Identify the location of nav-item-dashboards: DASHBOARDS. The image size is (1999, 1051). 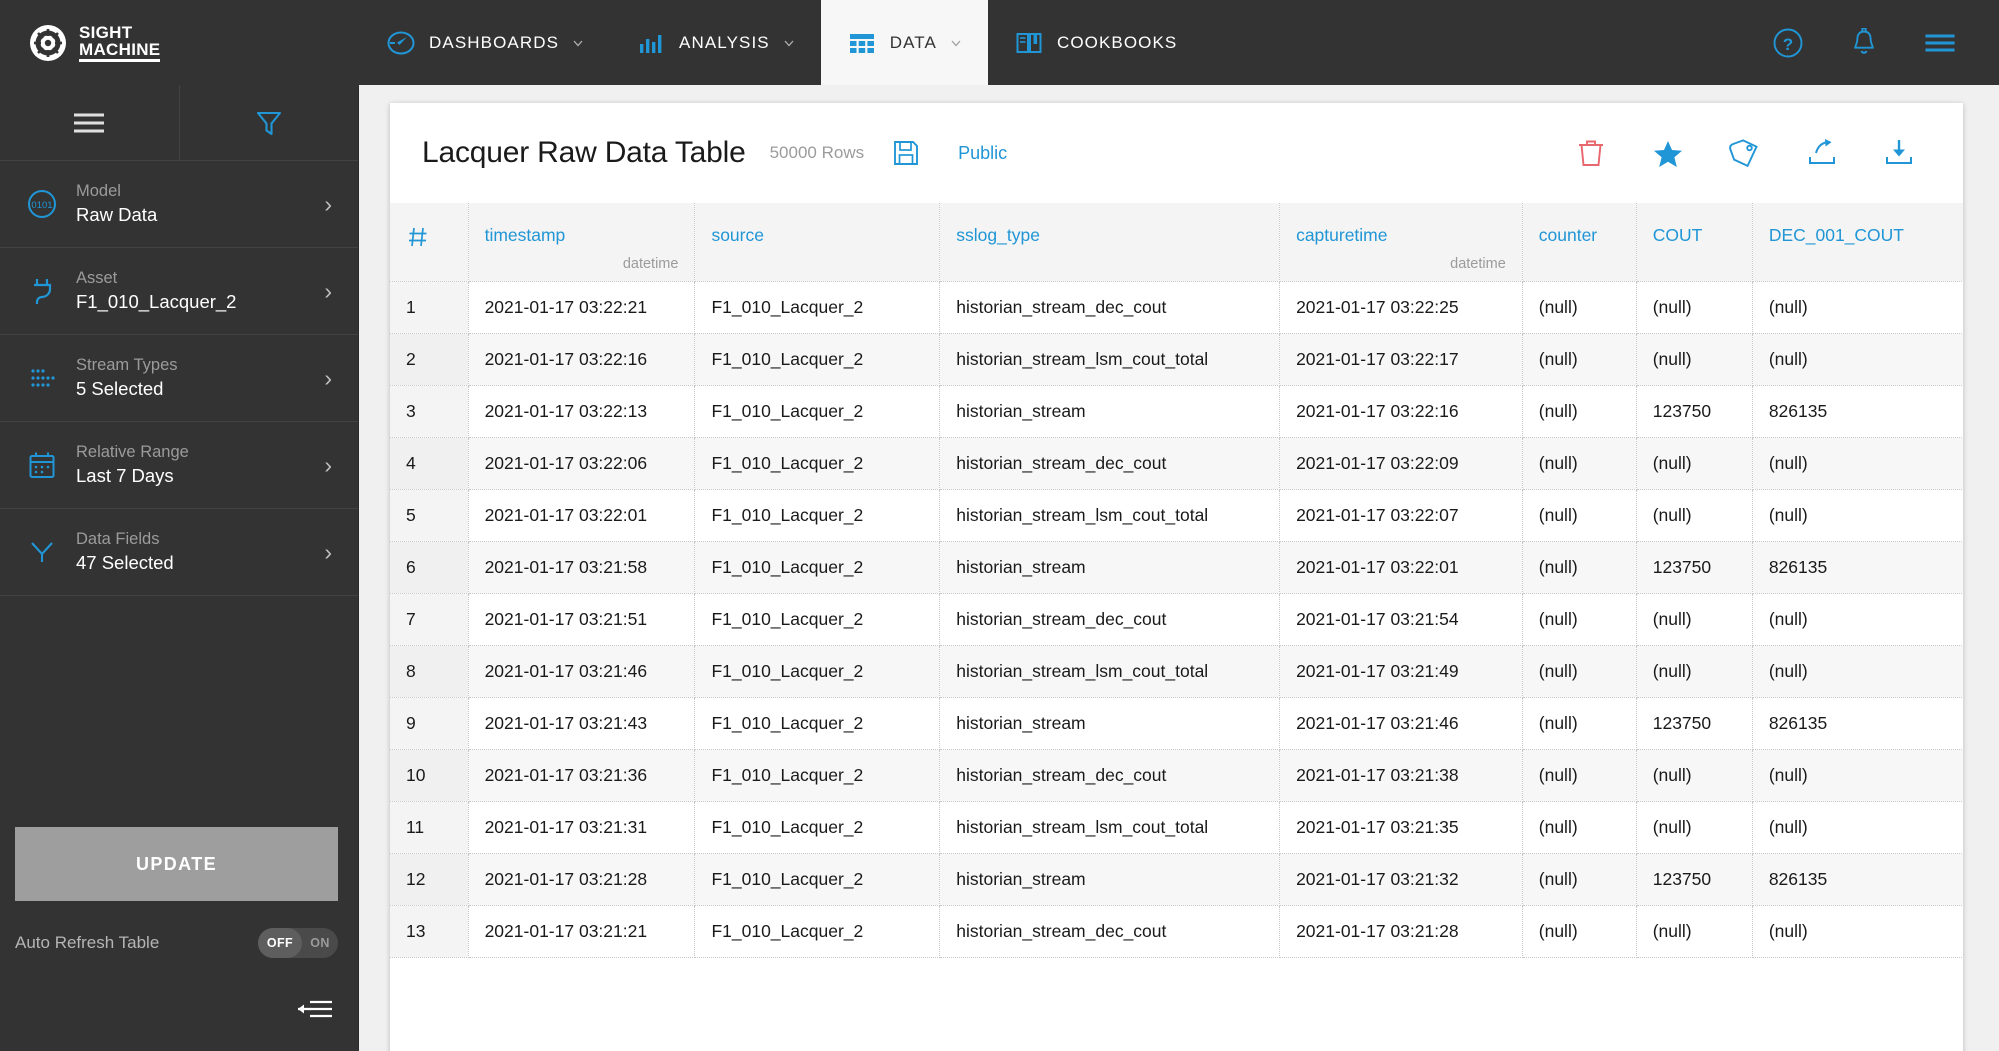
(485, 42).